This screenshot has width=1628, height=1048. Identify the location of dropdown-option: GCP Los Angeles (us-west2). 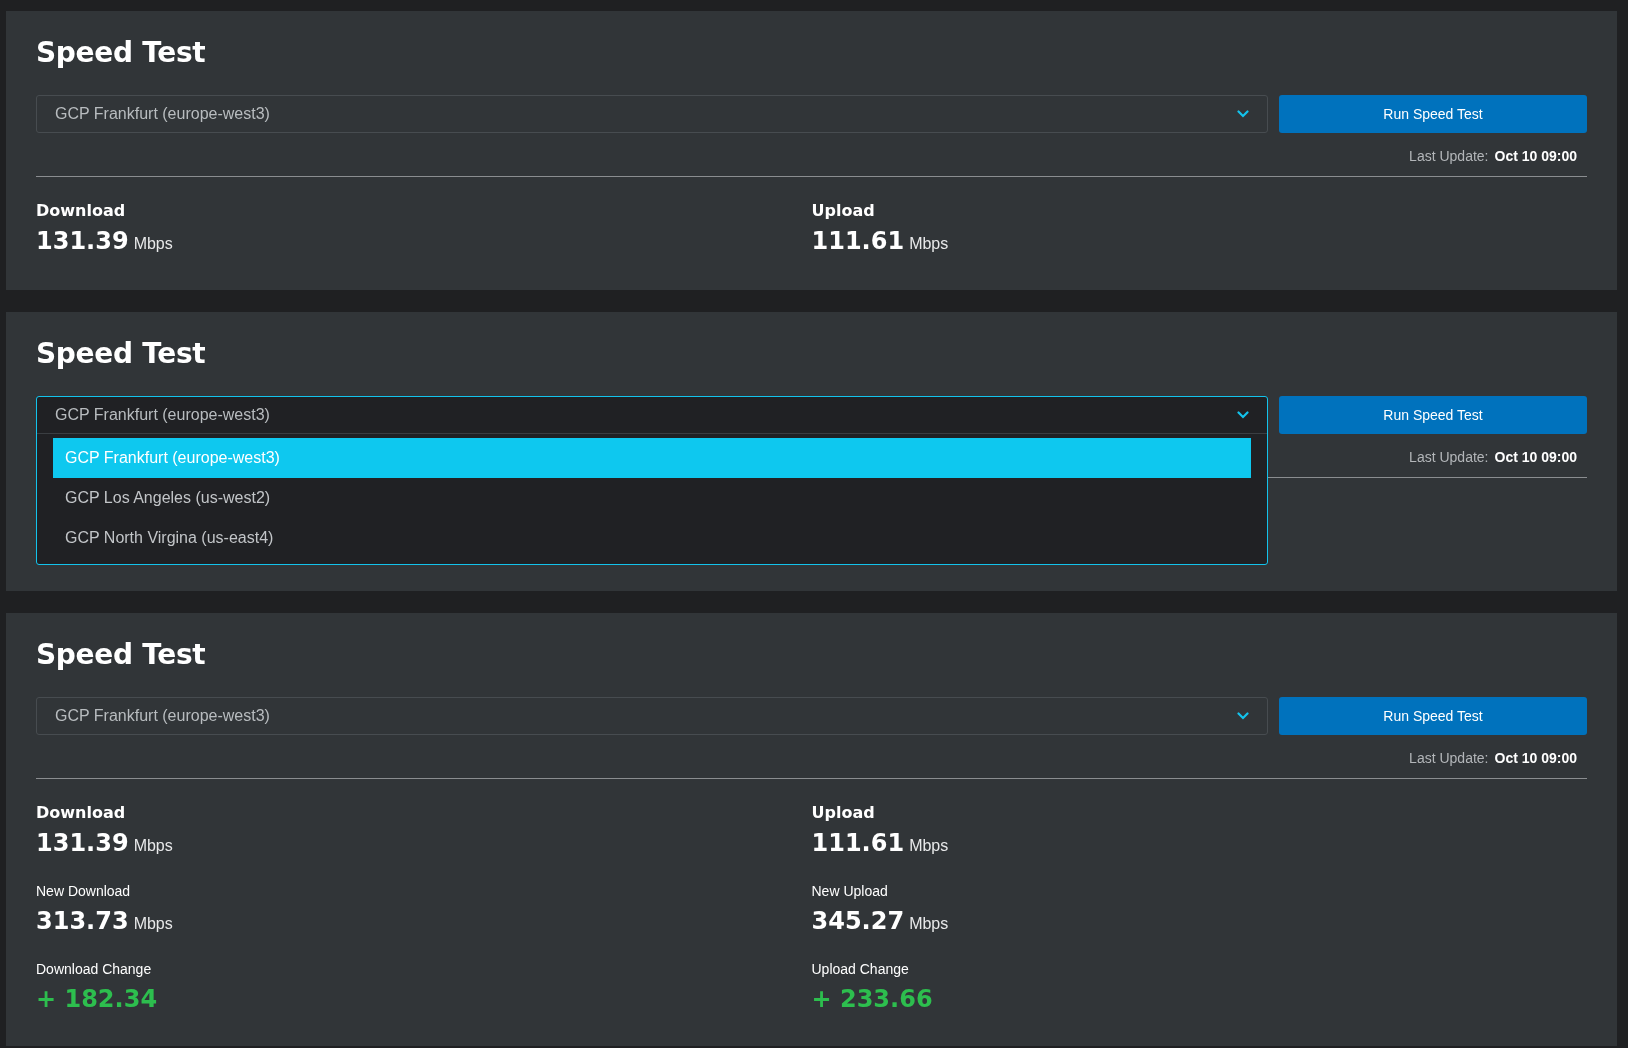
(652, 498).